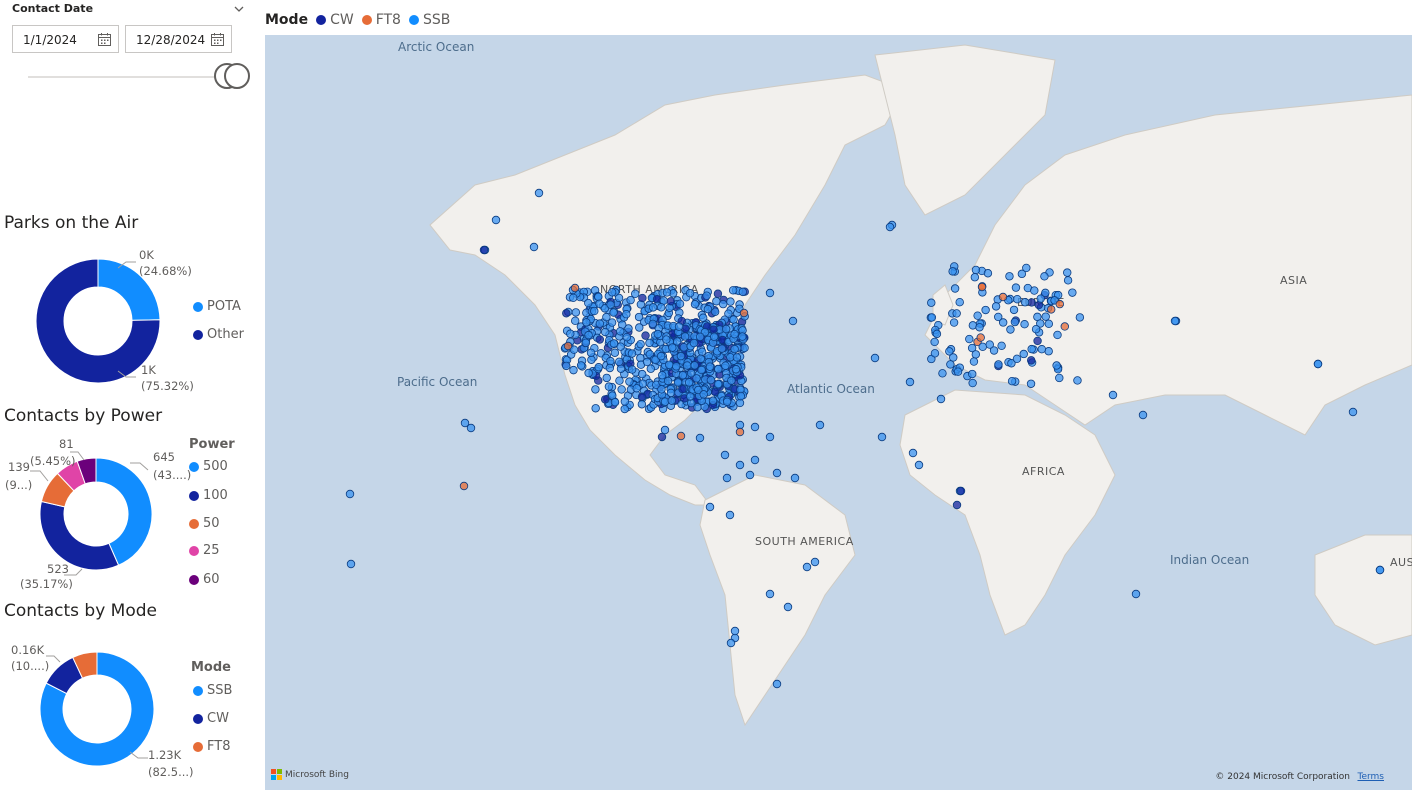 The width and height of the screenshot is (1415, 794). I want to click on map-legend-item-ft8: FT8, so click(381, 20).